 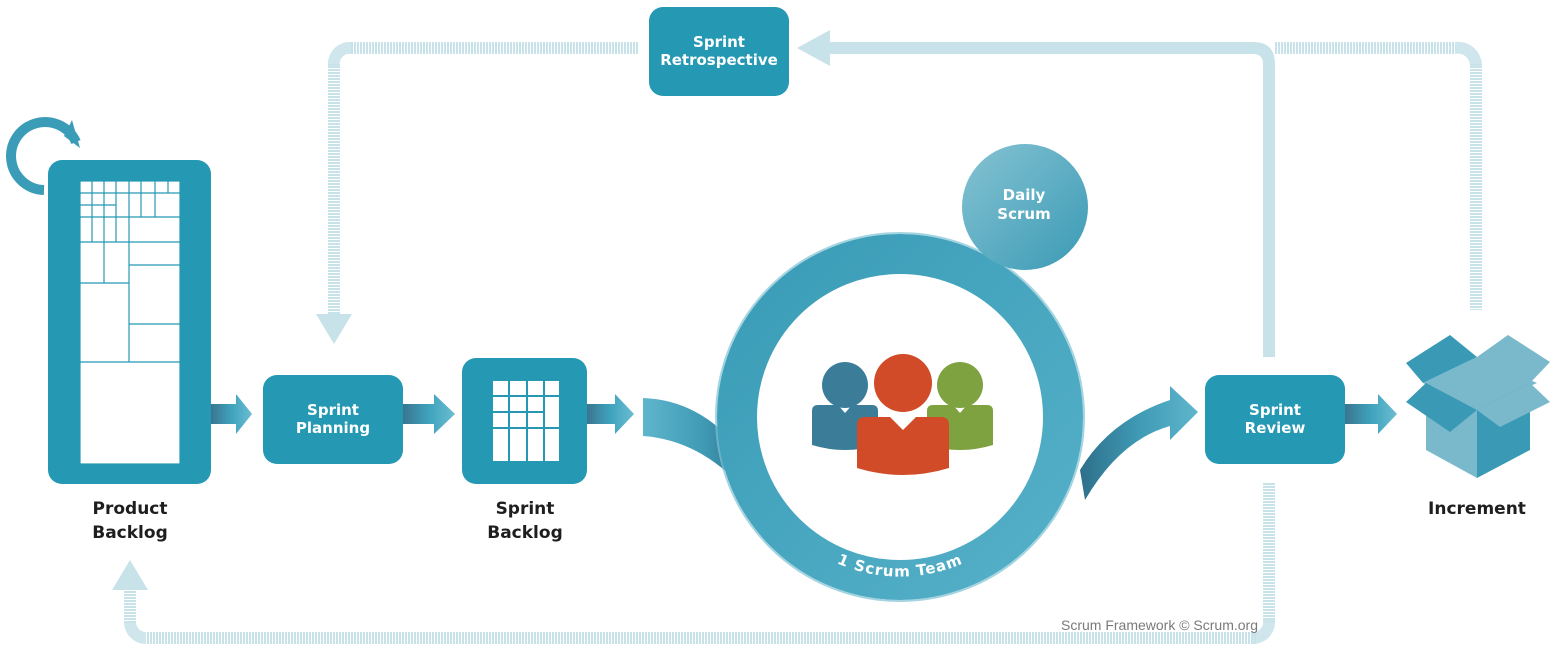 I want to click on product-backlog-label: Product, so click(x=130, y=509).